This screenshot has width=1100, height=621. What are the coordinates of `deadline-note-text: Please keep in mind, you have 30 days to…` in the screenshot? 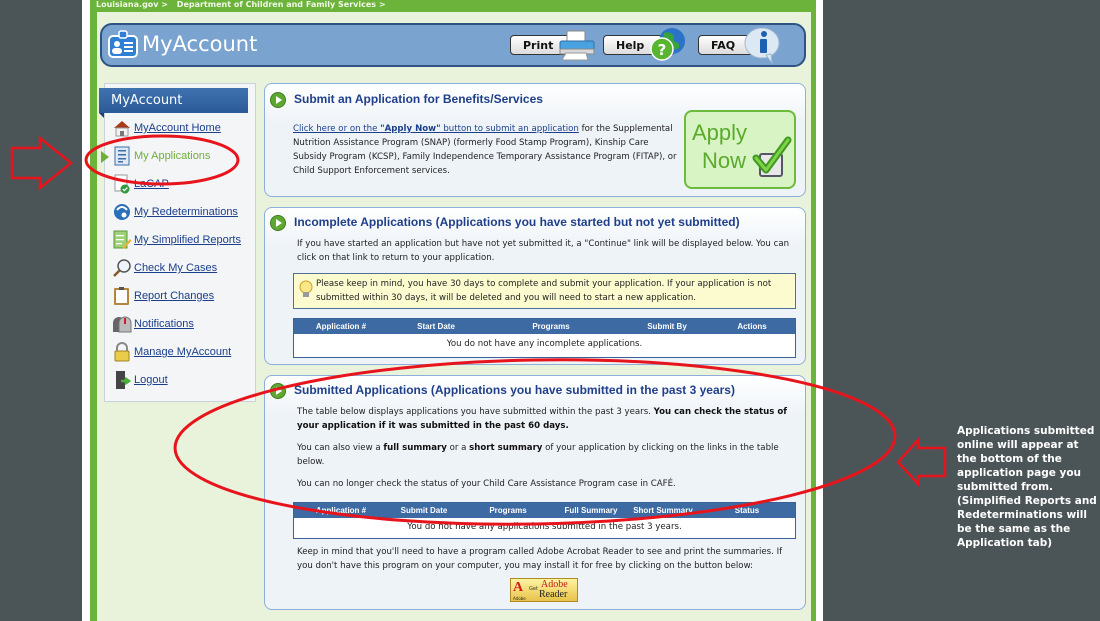 It's located at (544, 291).